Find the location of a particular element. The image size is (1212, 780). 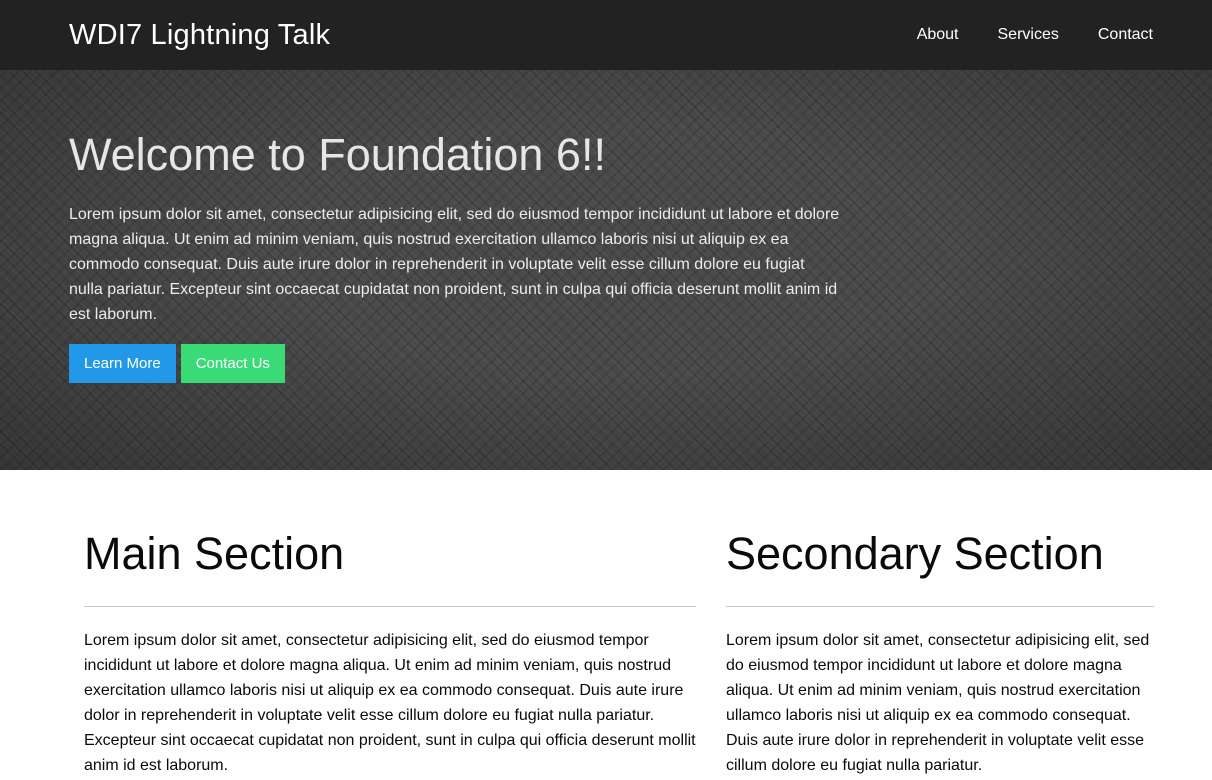

site-title: WDI7 Lightning Talk is located at coordinates (199, 35).